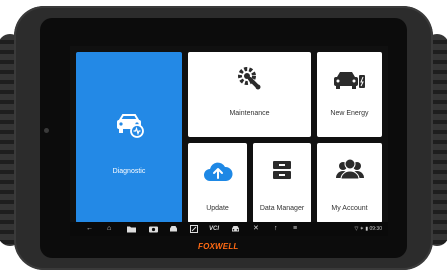 The image size is (447, 271). I want to click on new-energy-tile: New Energy, so click(349, 94).